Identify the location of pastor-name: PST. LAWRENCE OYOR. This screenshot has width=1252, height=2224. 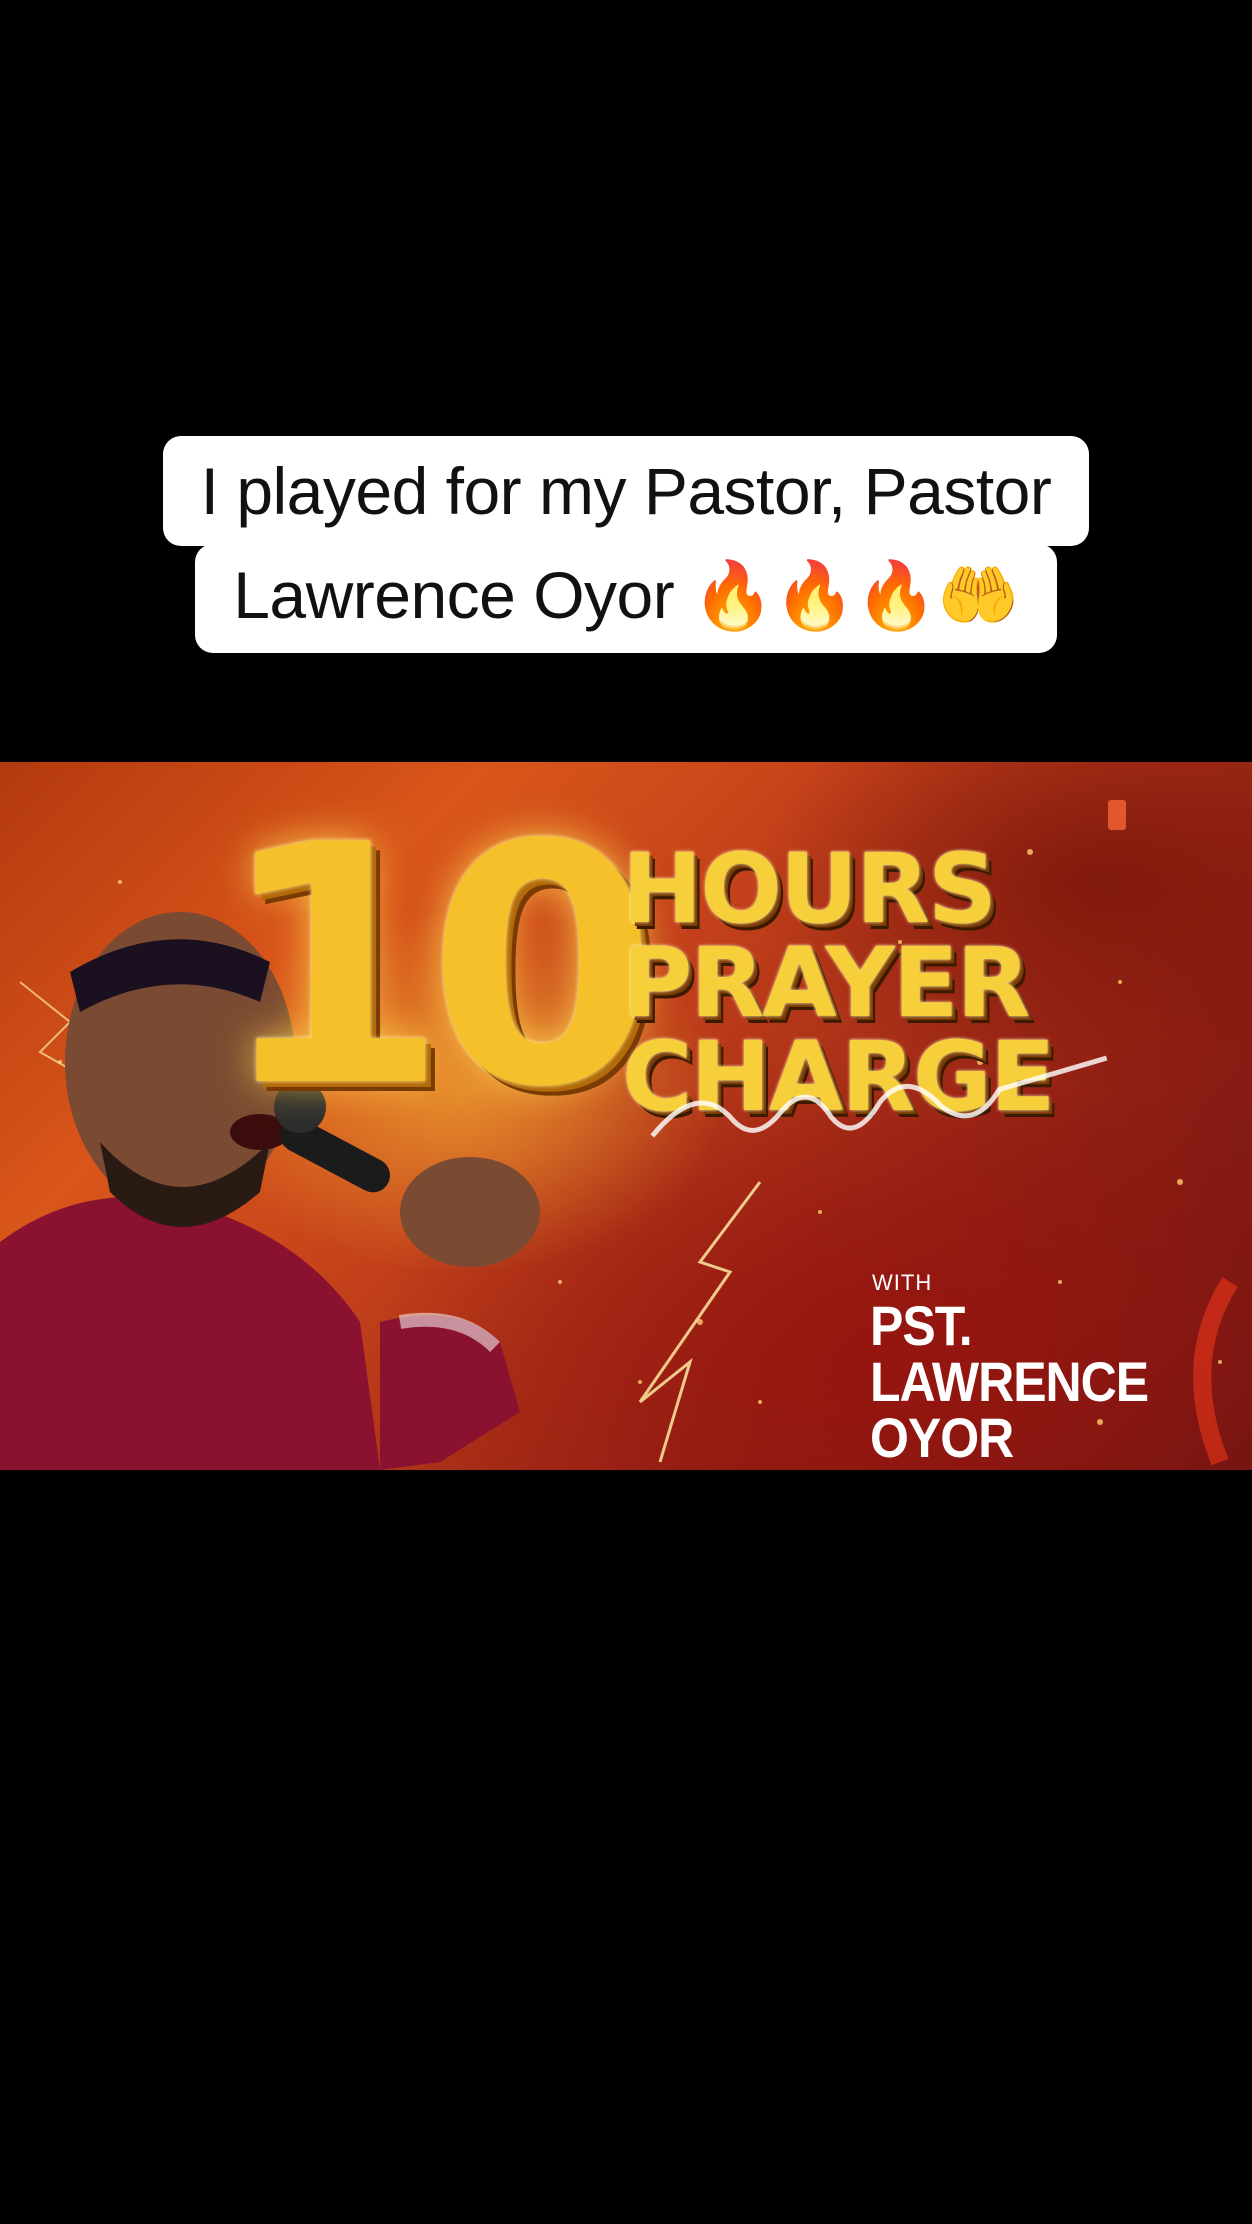
(1009, 1382).